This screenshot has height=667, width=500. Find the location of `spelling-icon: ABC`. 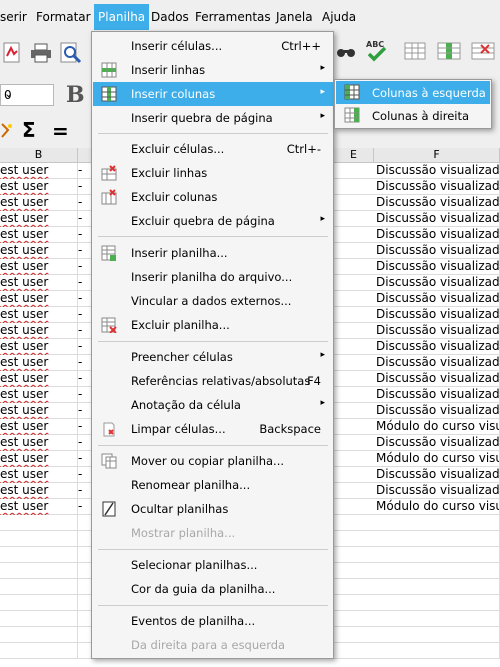

spelling-icon: ABC is located at coordinates (377, 52).